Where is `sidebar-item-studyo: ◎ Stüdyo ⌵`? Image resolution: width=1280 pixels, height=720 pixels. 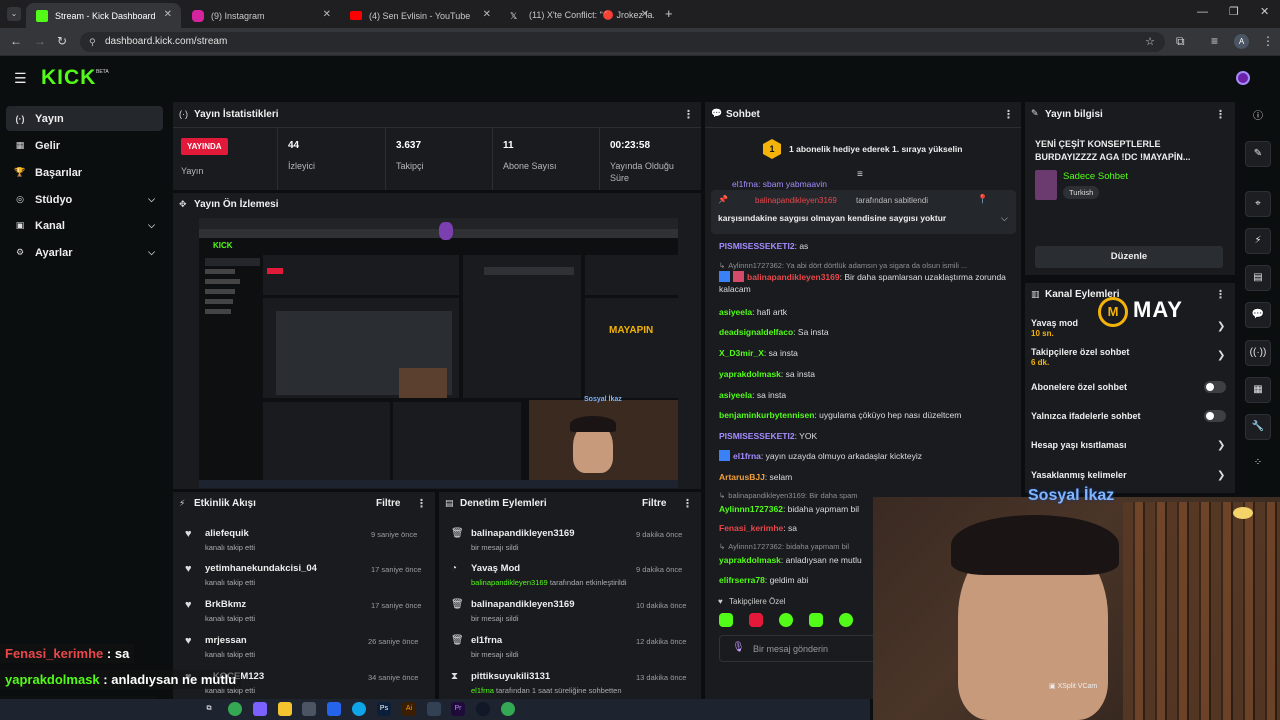 sidebar-item-studyo: ◎ Stüdyo ⌵ is located at coordinates (84, 199).